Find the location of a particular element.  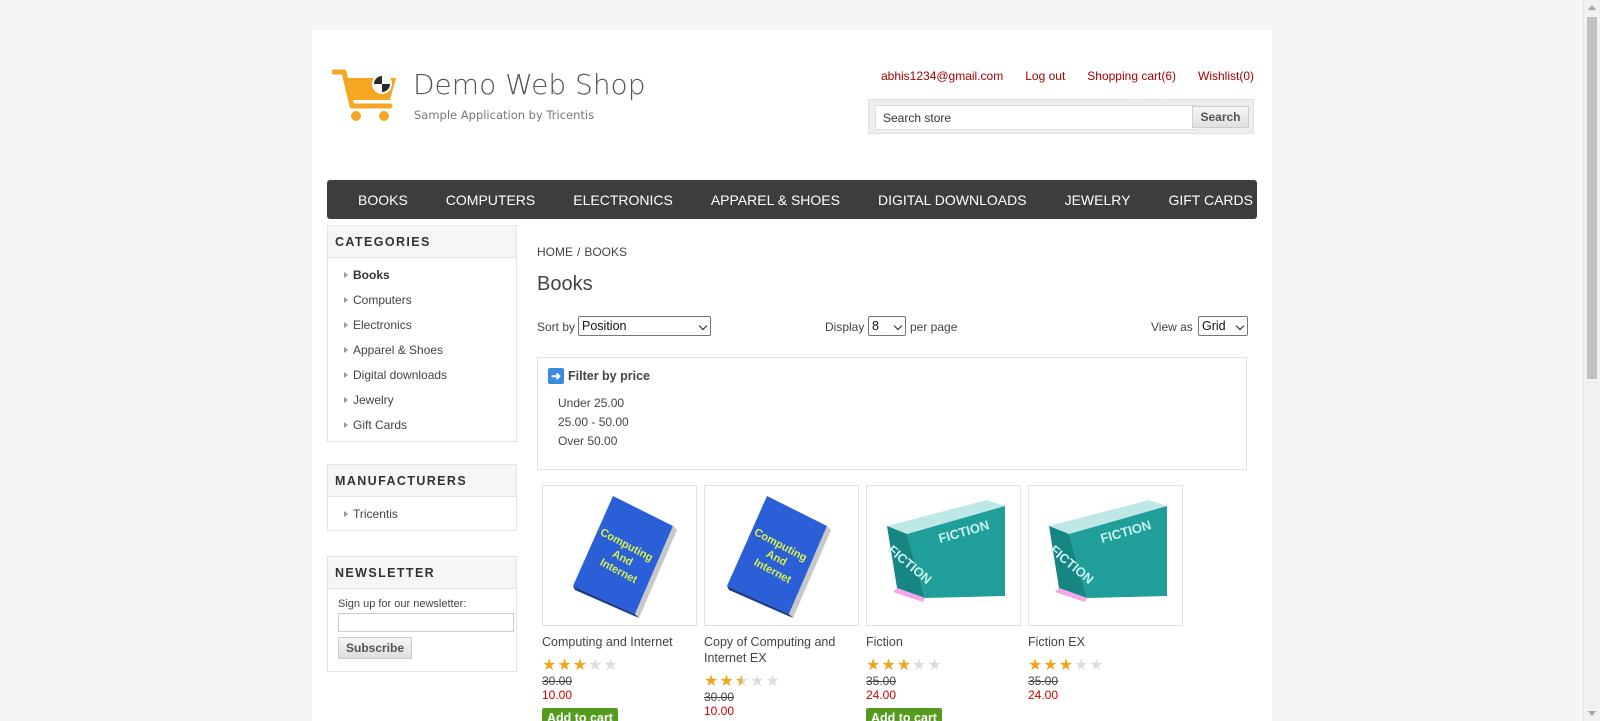

page-title: Books is located at coordinates (565, 284).